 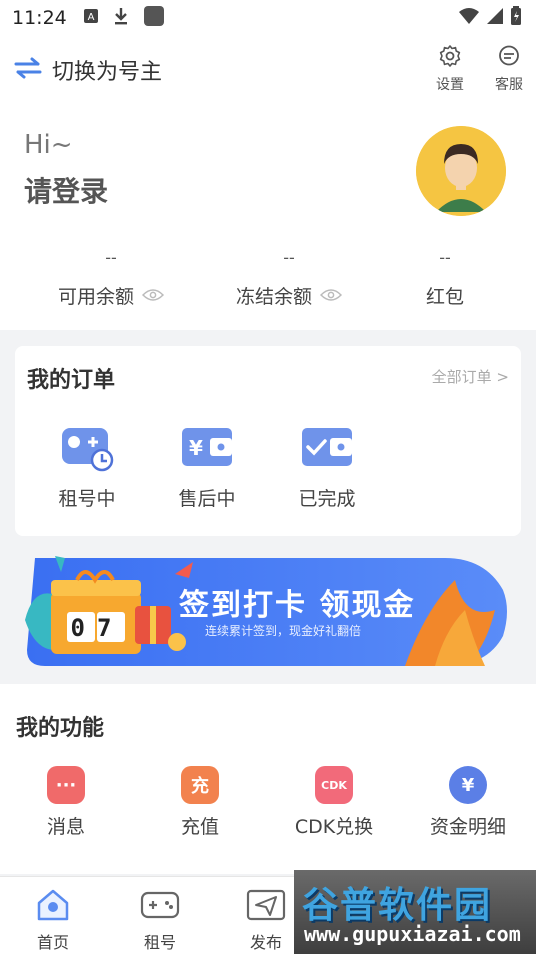 I want to click on tab-publish: 发布, so click(x=266, y=920).